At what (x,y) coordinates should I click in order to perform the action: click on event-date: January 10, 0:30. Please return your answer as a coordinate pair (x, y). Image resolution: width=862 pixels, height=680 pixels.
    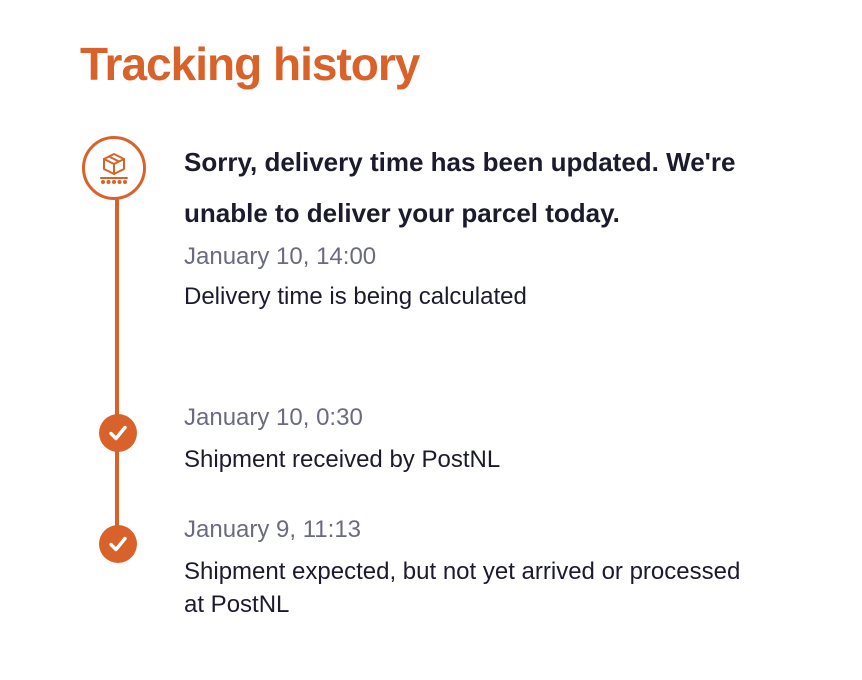
    Looking at the image, I should click on (273, 417).